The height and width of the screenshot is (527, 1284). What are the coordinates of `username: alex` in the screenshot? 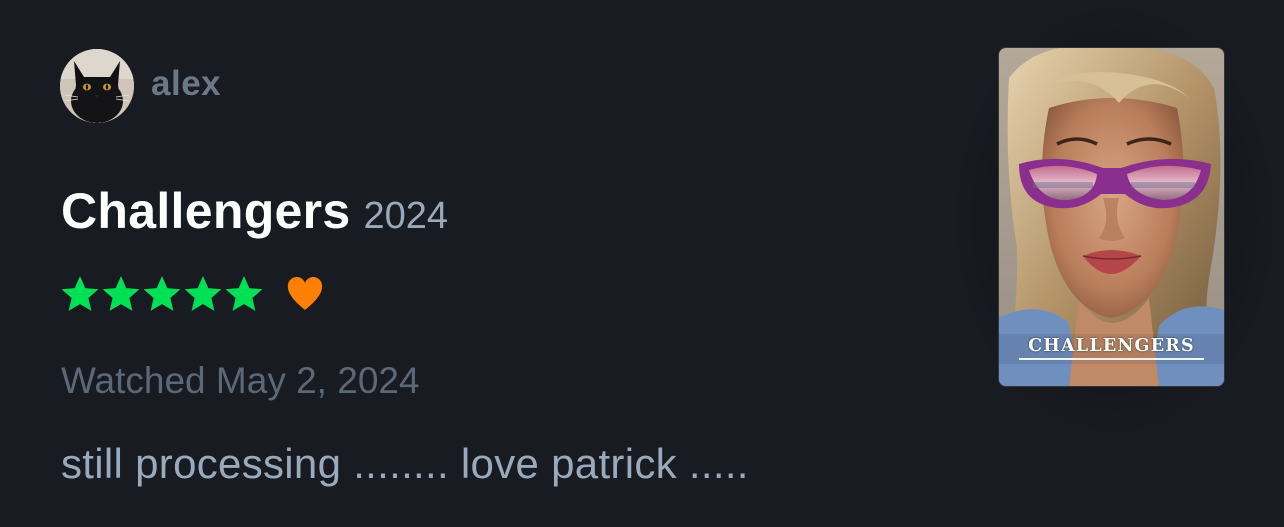 It's located at (186, 84).